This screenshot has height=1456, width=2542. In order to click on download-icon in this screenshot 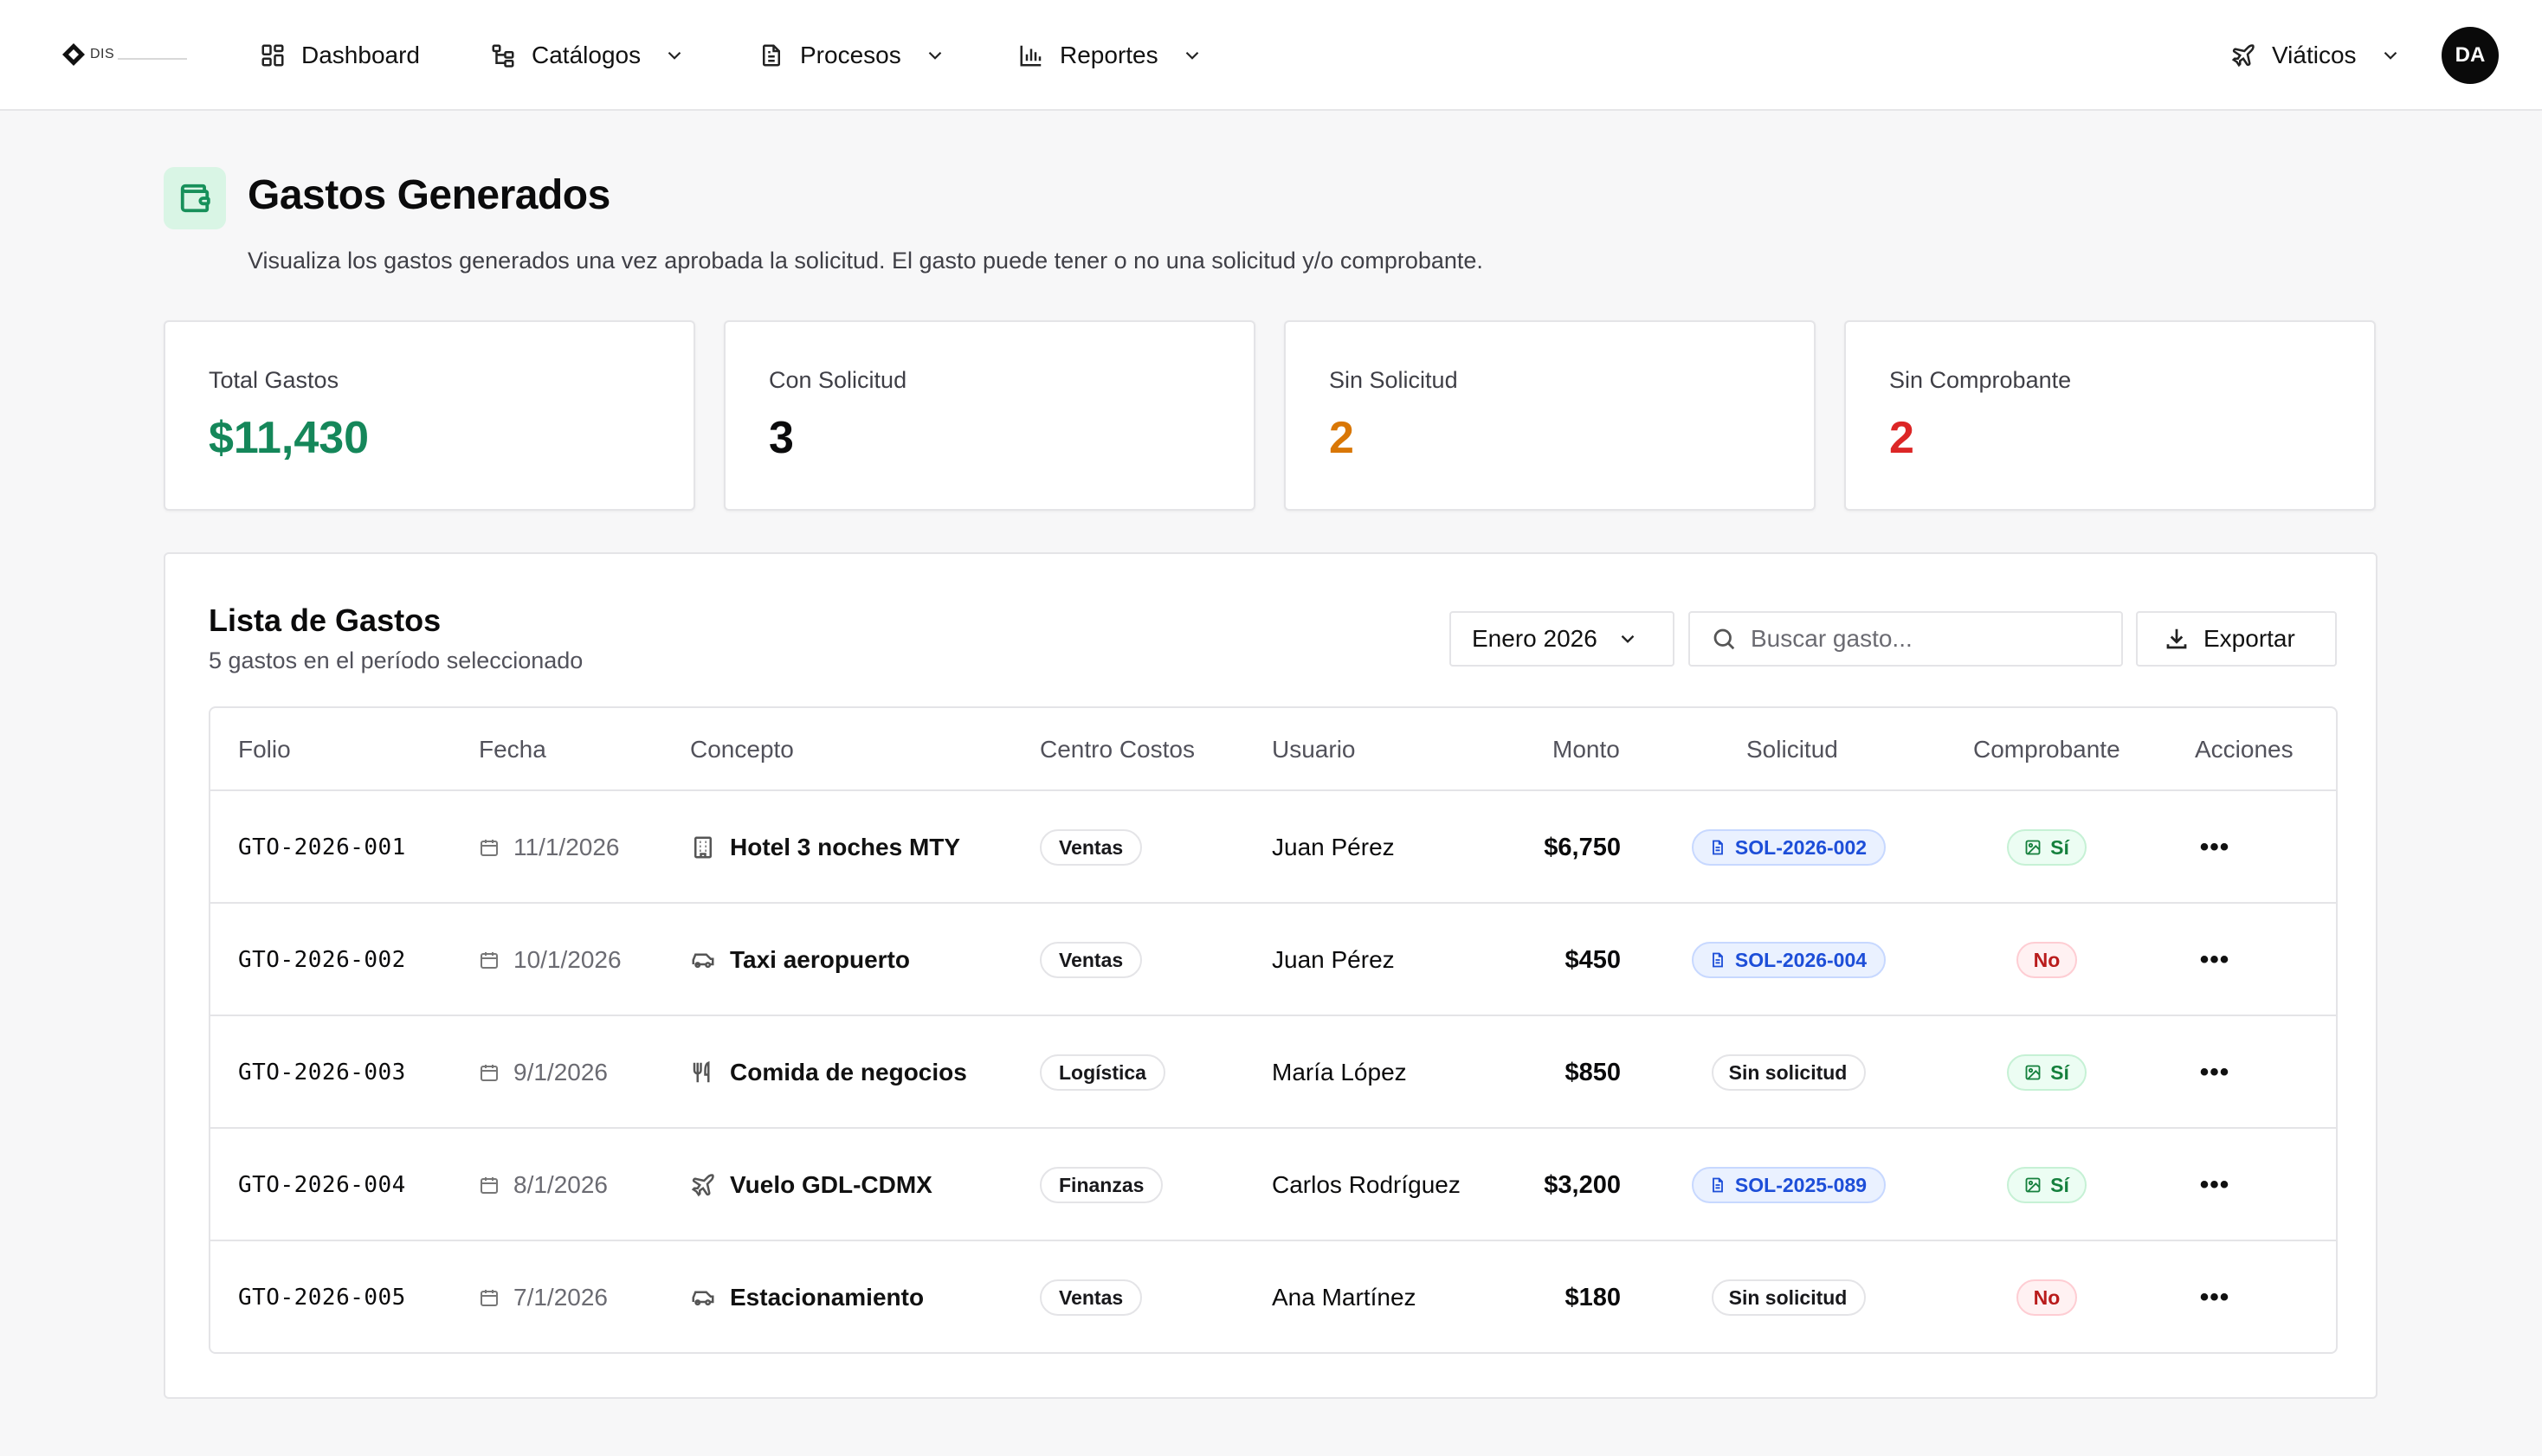, I will do `click(2176, 638)`.